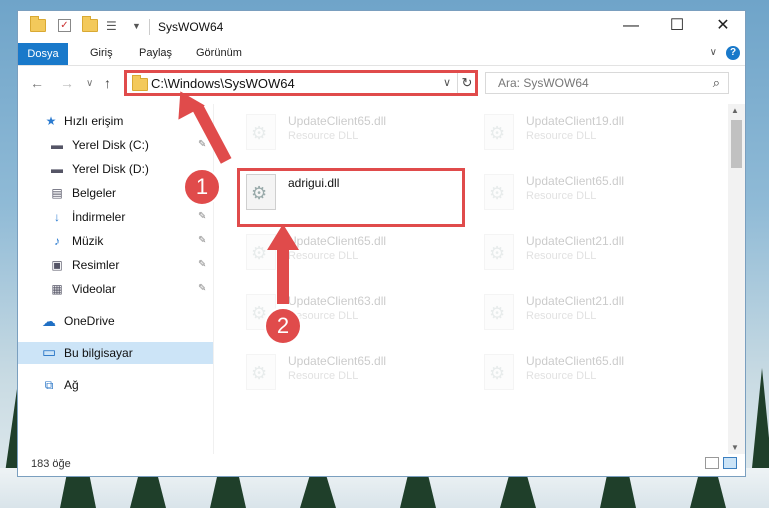 Image resolution: width=769 pixels, height=508 pixels. I want to click on file-item: UpdateClient19.dll Resource DLL, so click(588, 134).